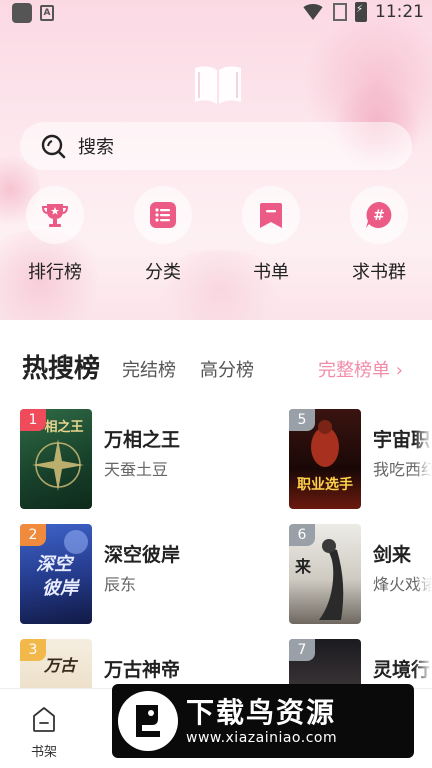 This screenshot has width=432, height=768. What do you see at coordinates (325, 459) in the screenshot?
I see `book-cover: 职业选手 5` at bounding box center [325, 459].